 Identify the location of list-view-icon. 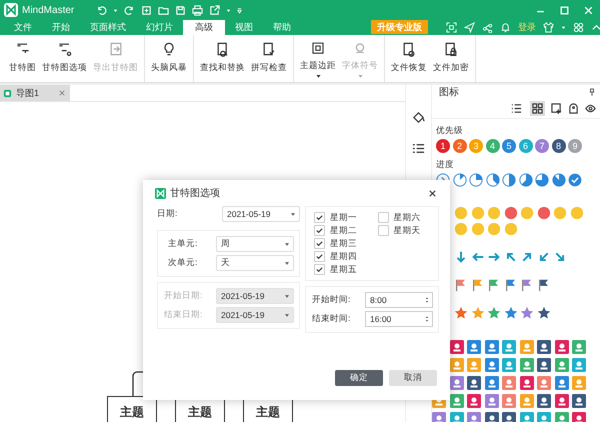
(516, 108).